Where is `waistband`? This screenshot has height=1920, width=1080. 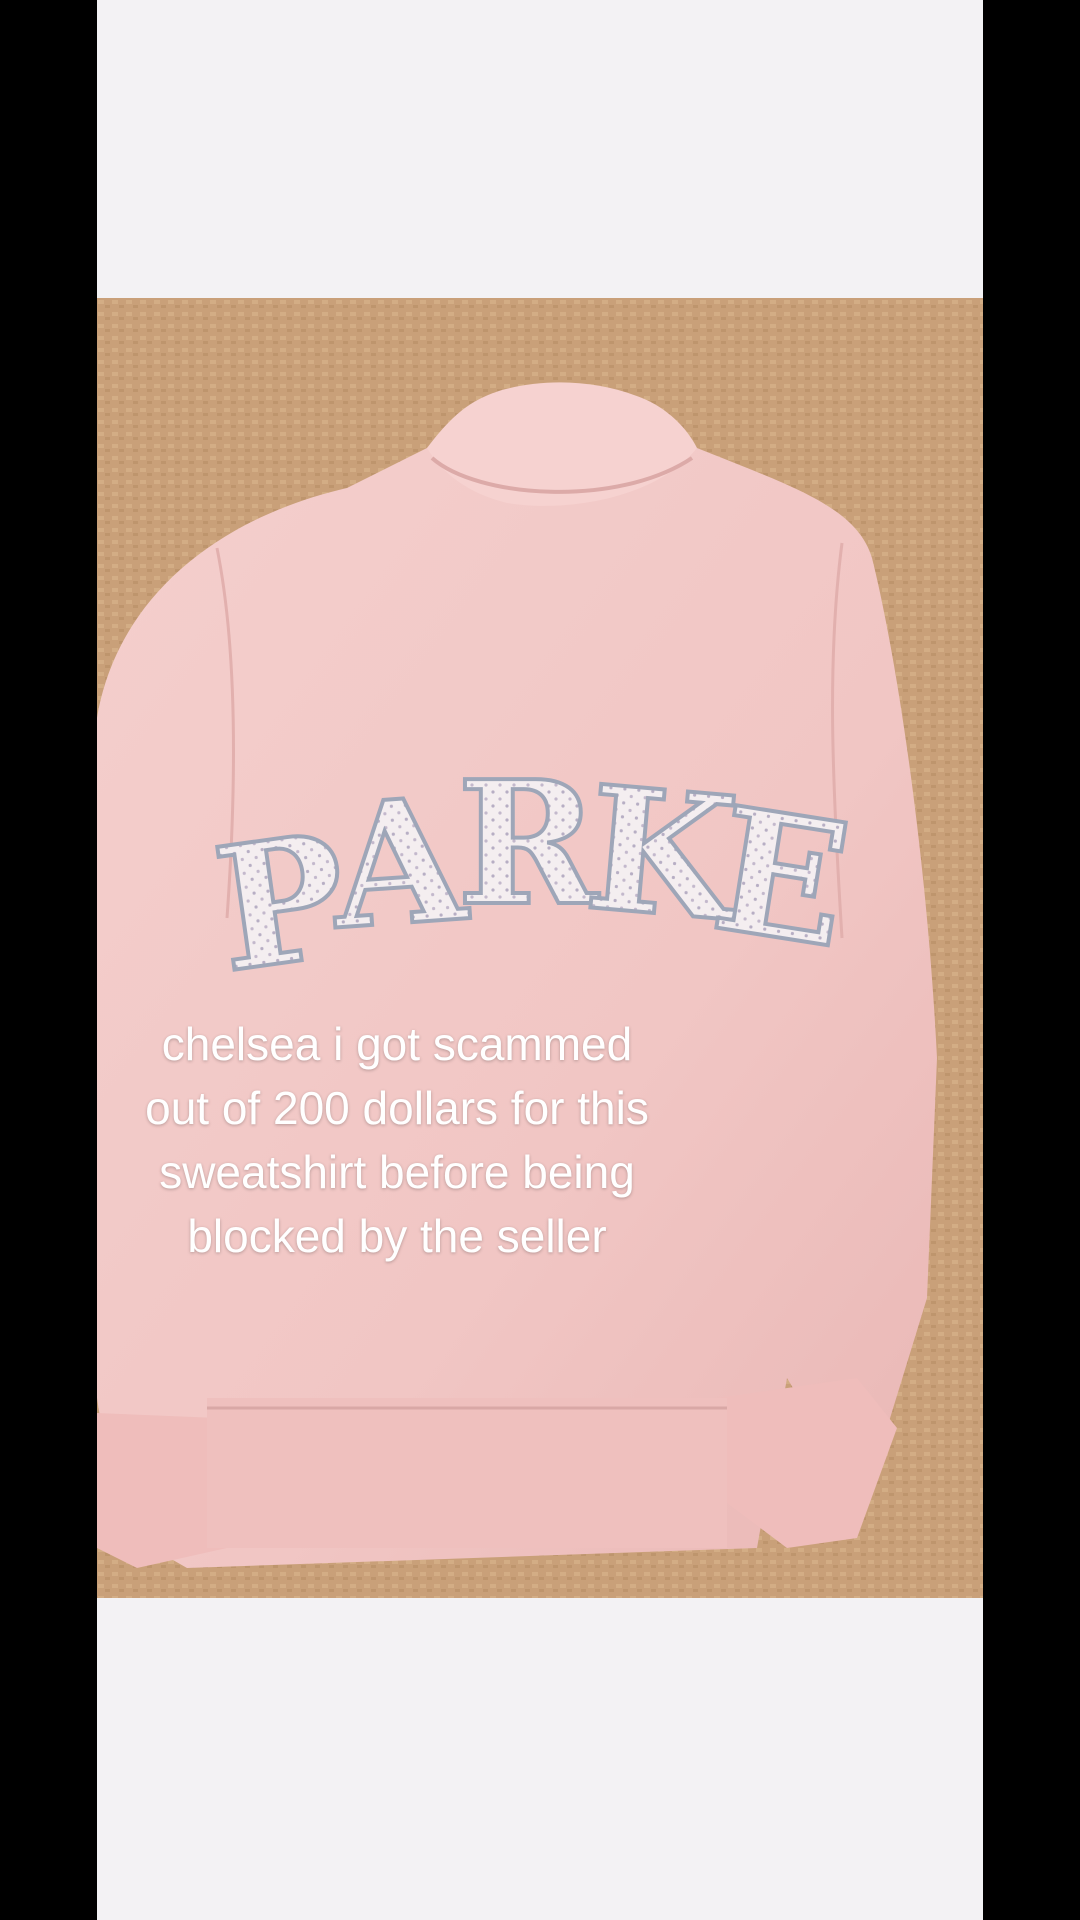 waistband is located at coordinates (467, 1473).